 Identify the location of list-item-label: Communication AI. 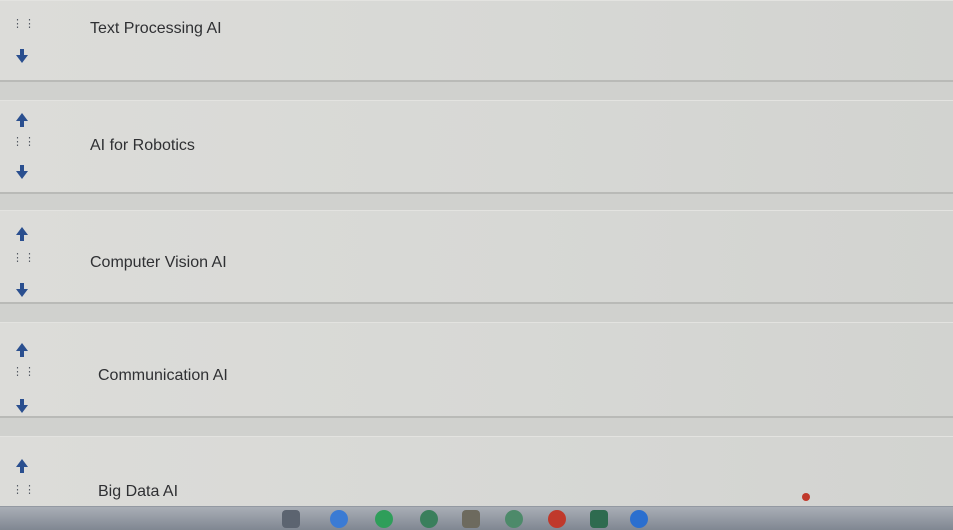
(163, 375).